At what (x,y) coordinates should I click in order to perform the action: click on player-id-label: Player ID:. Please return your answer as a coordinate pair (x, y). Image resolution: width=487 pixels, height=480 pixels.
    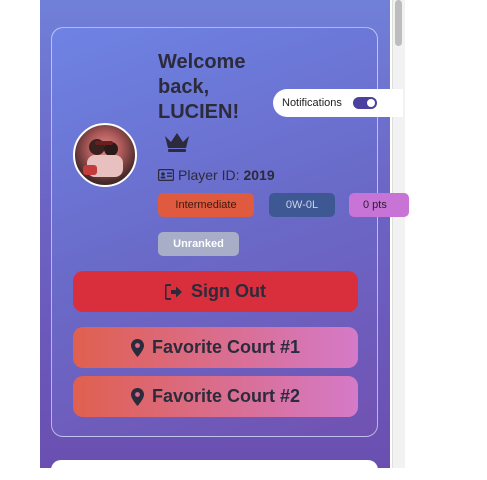
    Looking at the image, I should click on (209, 175).